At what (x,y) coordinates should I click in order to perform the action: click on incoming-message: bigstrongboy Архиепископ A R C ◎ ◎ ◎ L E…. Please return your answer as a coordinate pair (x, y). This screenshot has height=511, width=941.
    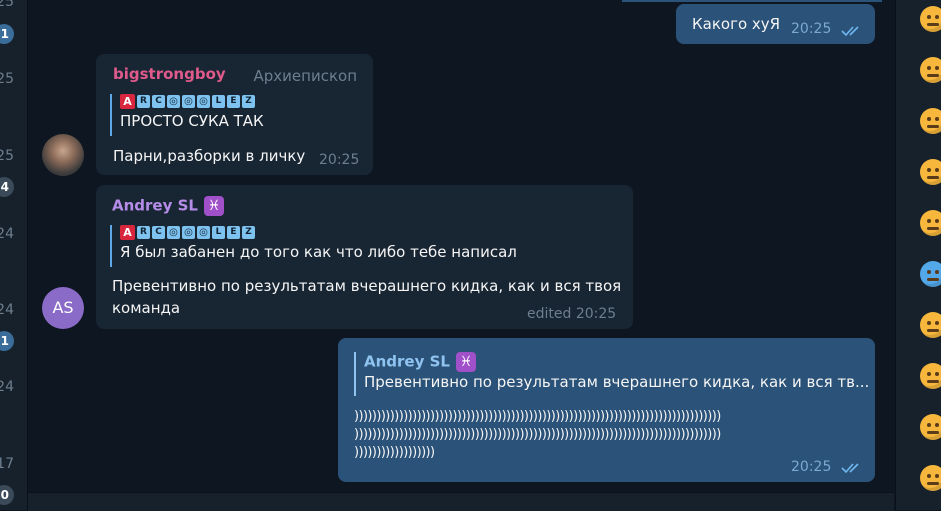
    Looking at the image, I should click on (234, 114).